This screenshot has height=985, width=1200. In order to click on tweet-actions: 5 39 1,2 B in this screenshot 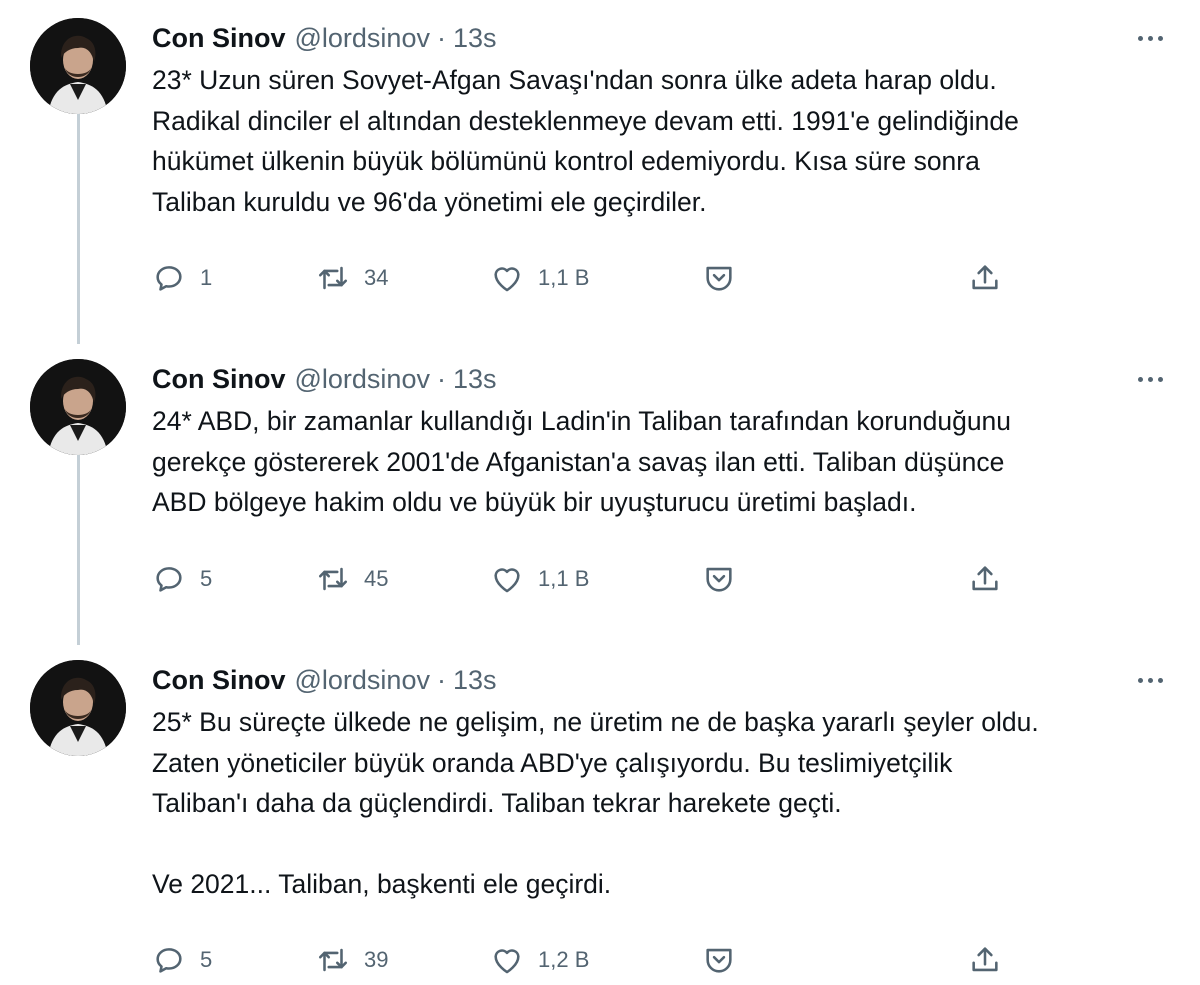, I will do `click(587, 960)`.